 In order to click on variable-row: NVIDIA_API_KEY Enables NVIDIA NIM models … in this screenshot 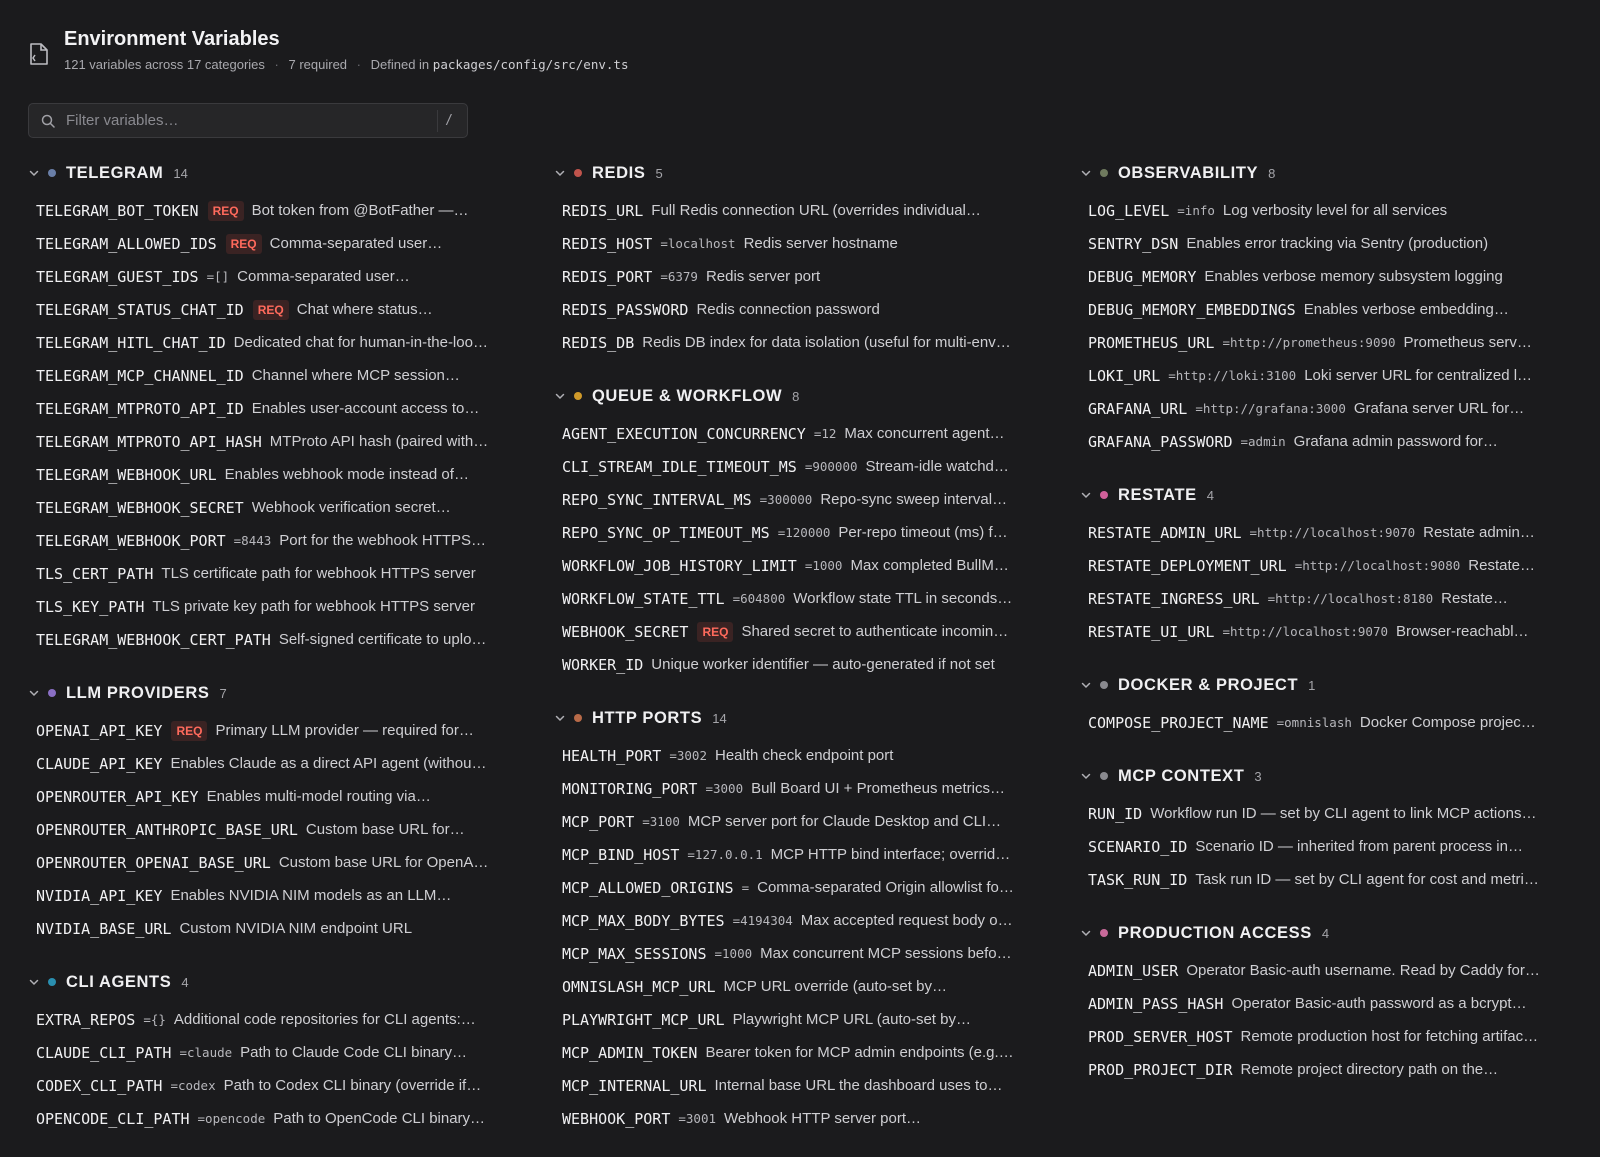, I will do `click(282, 895)`.